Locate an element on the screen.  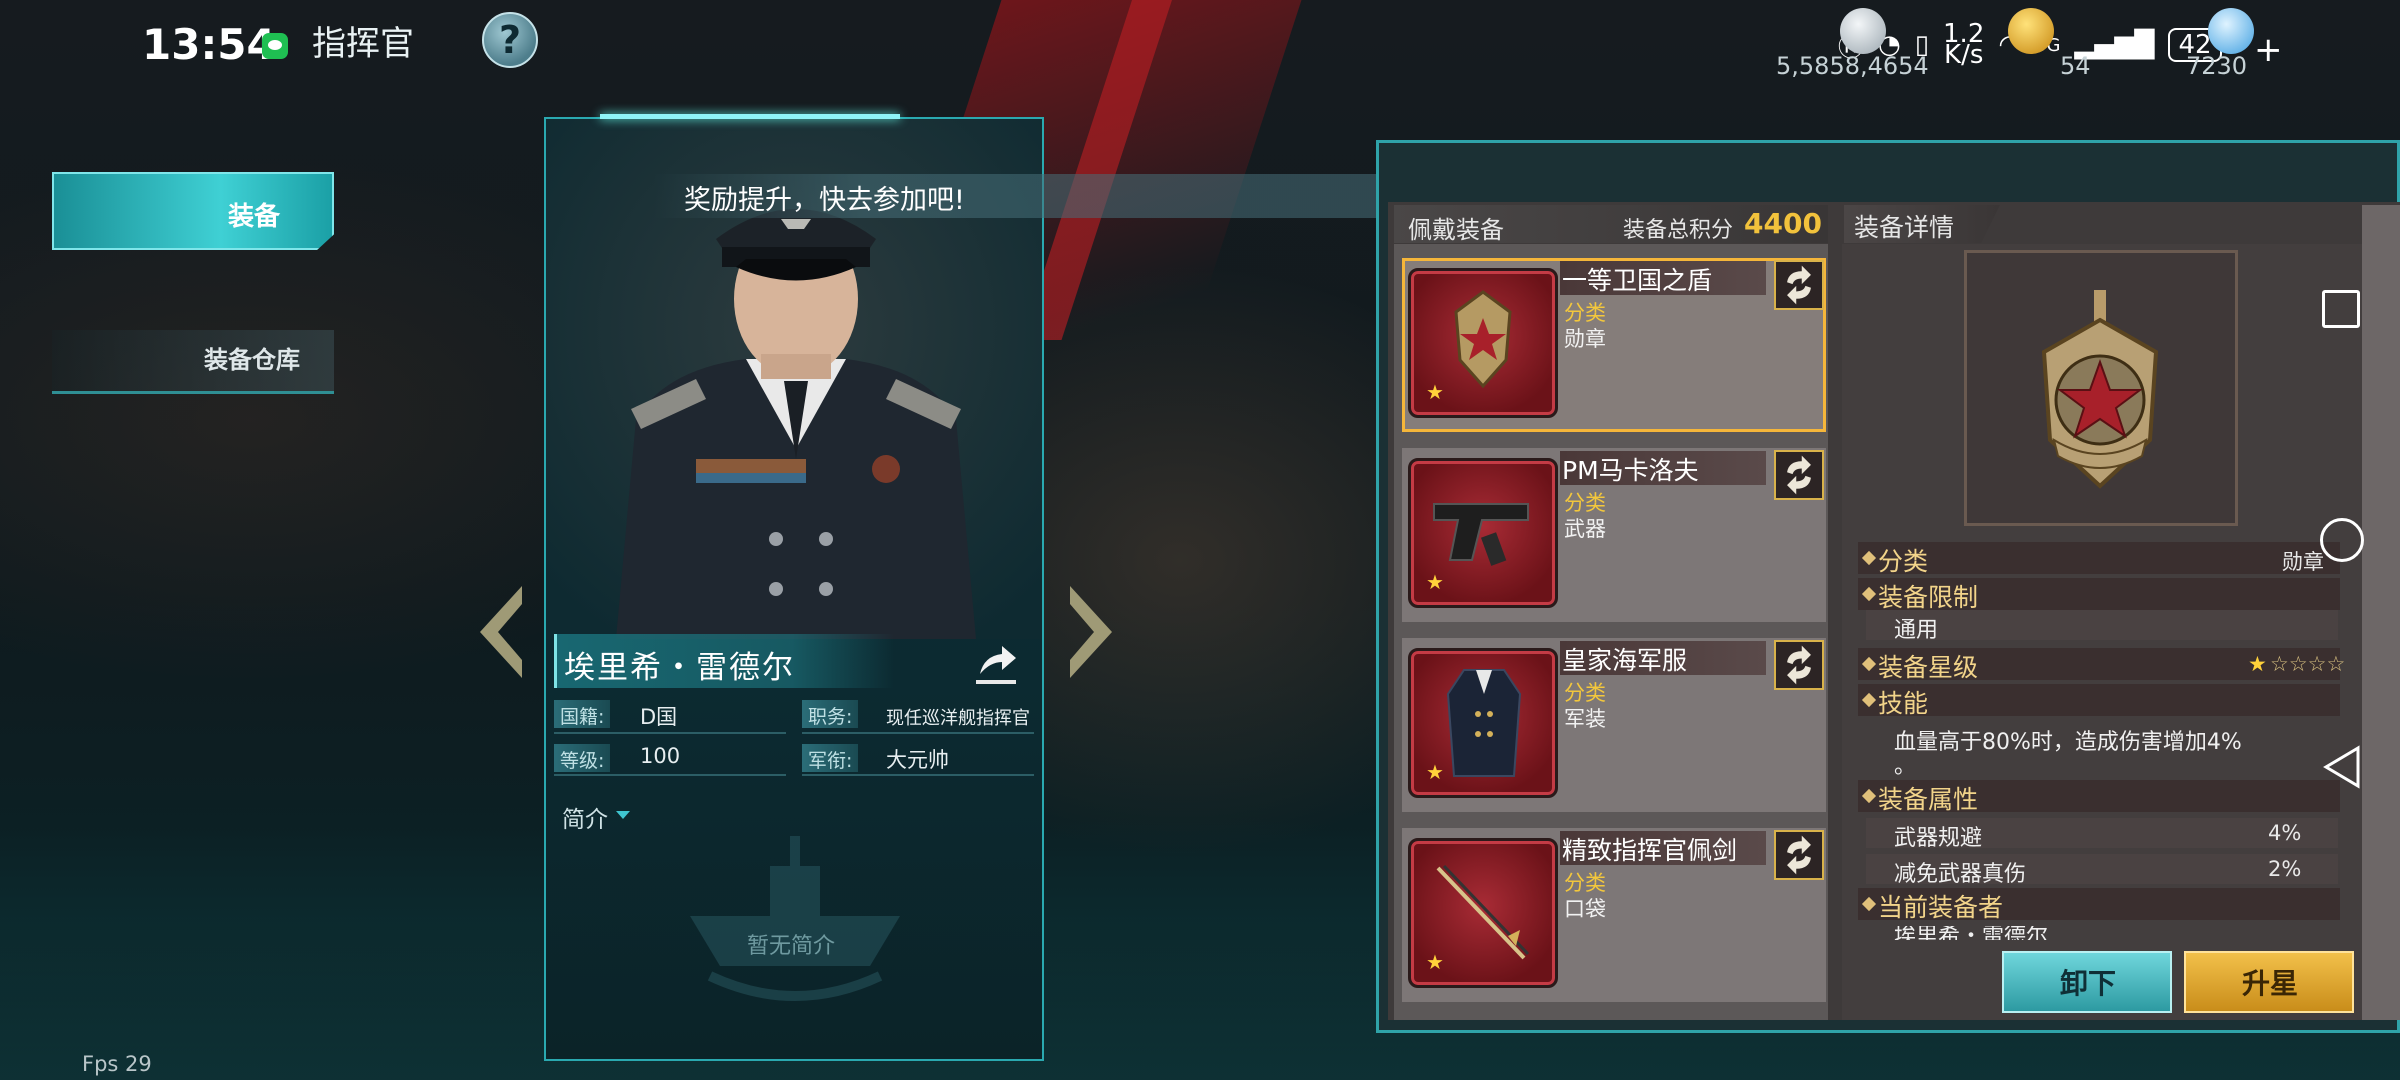
equipment-score-value: 4400 is located at coordinates (1783, 223).